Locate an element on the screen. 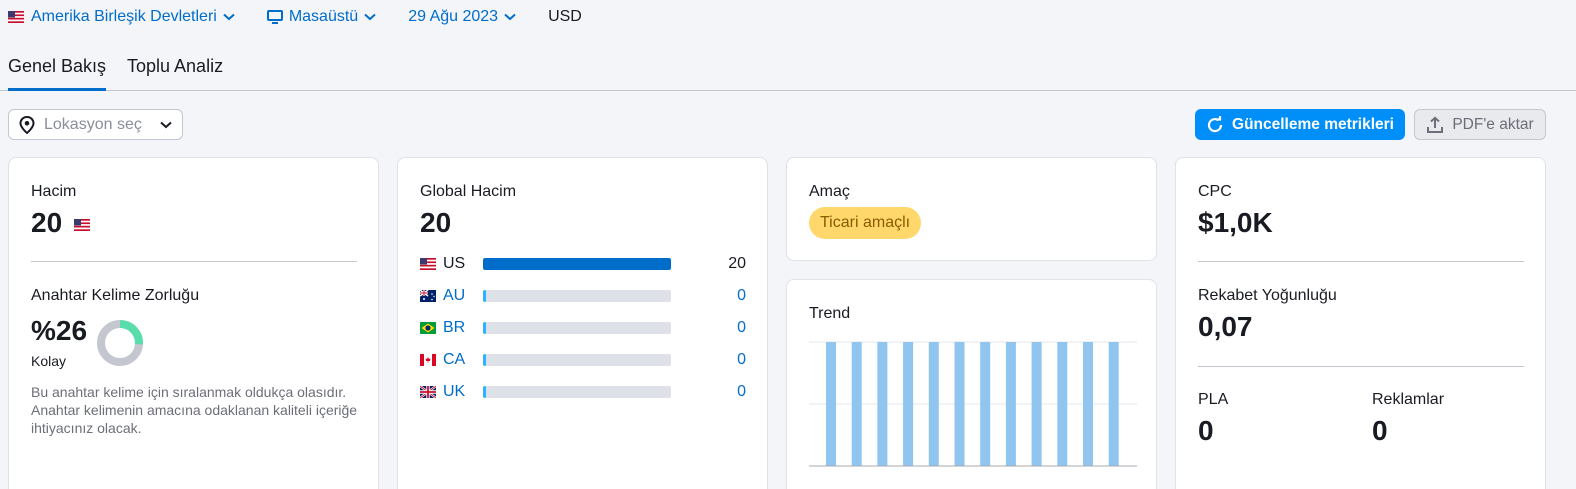 This screenshot has height=489, width=1576. trend-label: Trend is located at coordinates (830, 313).